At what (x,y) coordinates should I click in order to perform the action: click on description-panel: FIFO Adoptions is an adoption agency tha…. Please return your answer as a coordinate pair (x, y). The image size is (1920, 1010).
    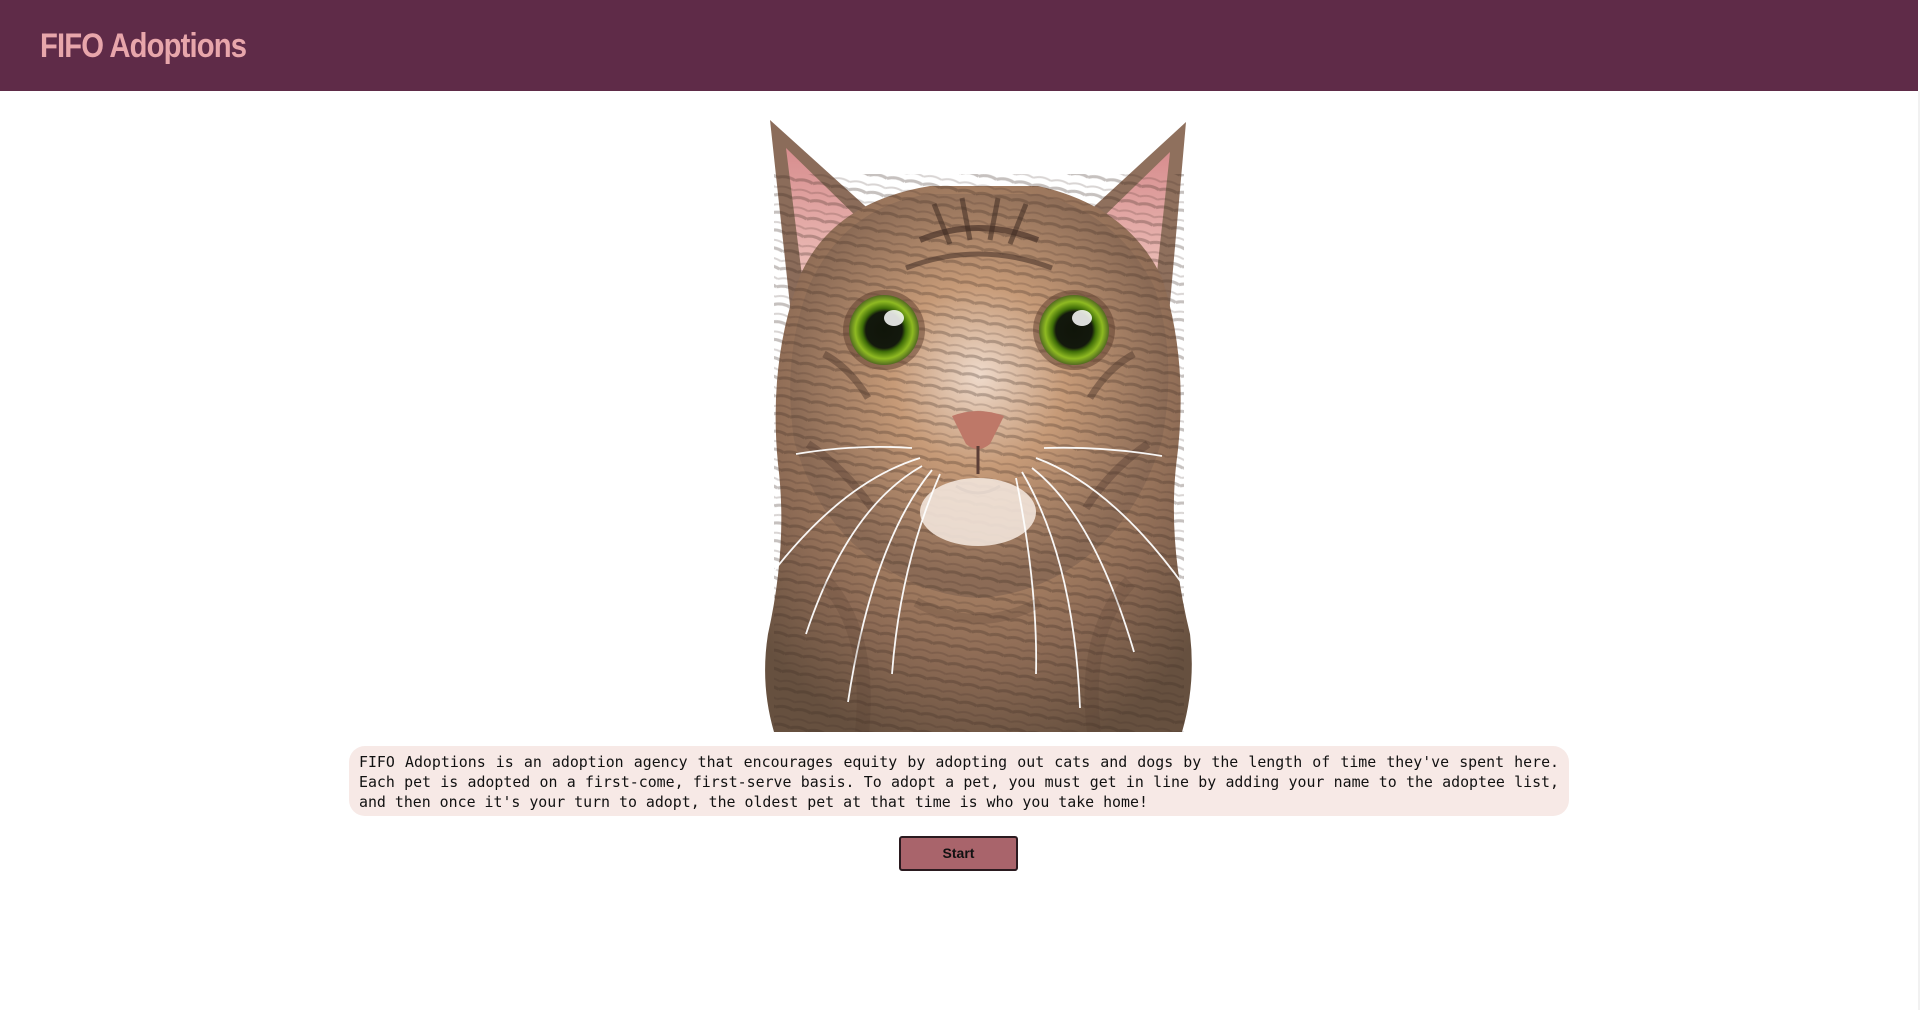
    Looking at the image, I should click on (959, 781).